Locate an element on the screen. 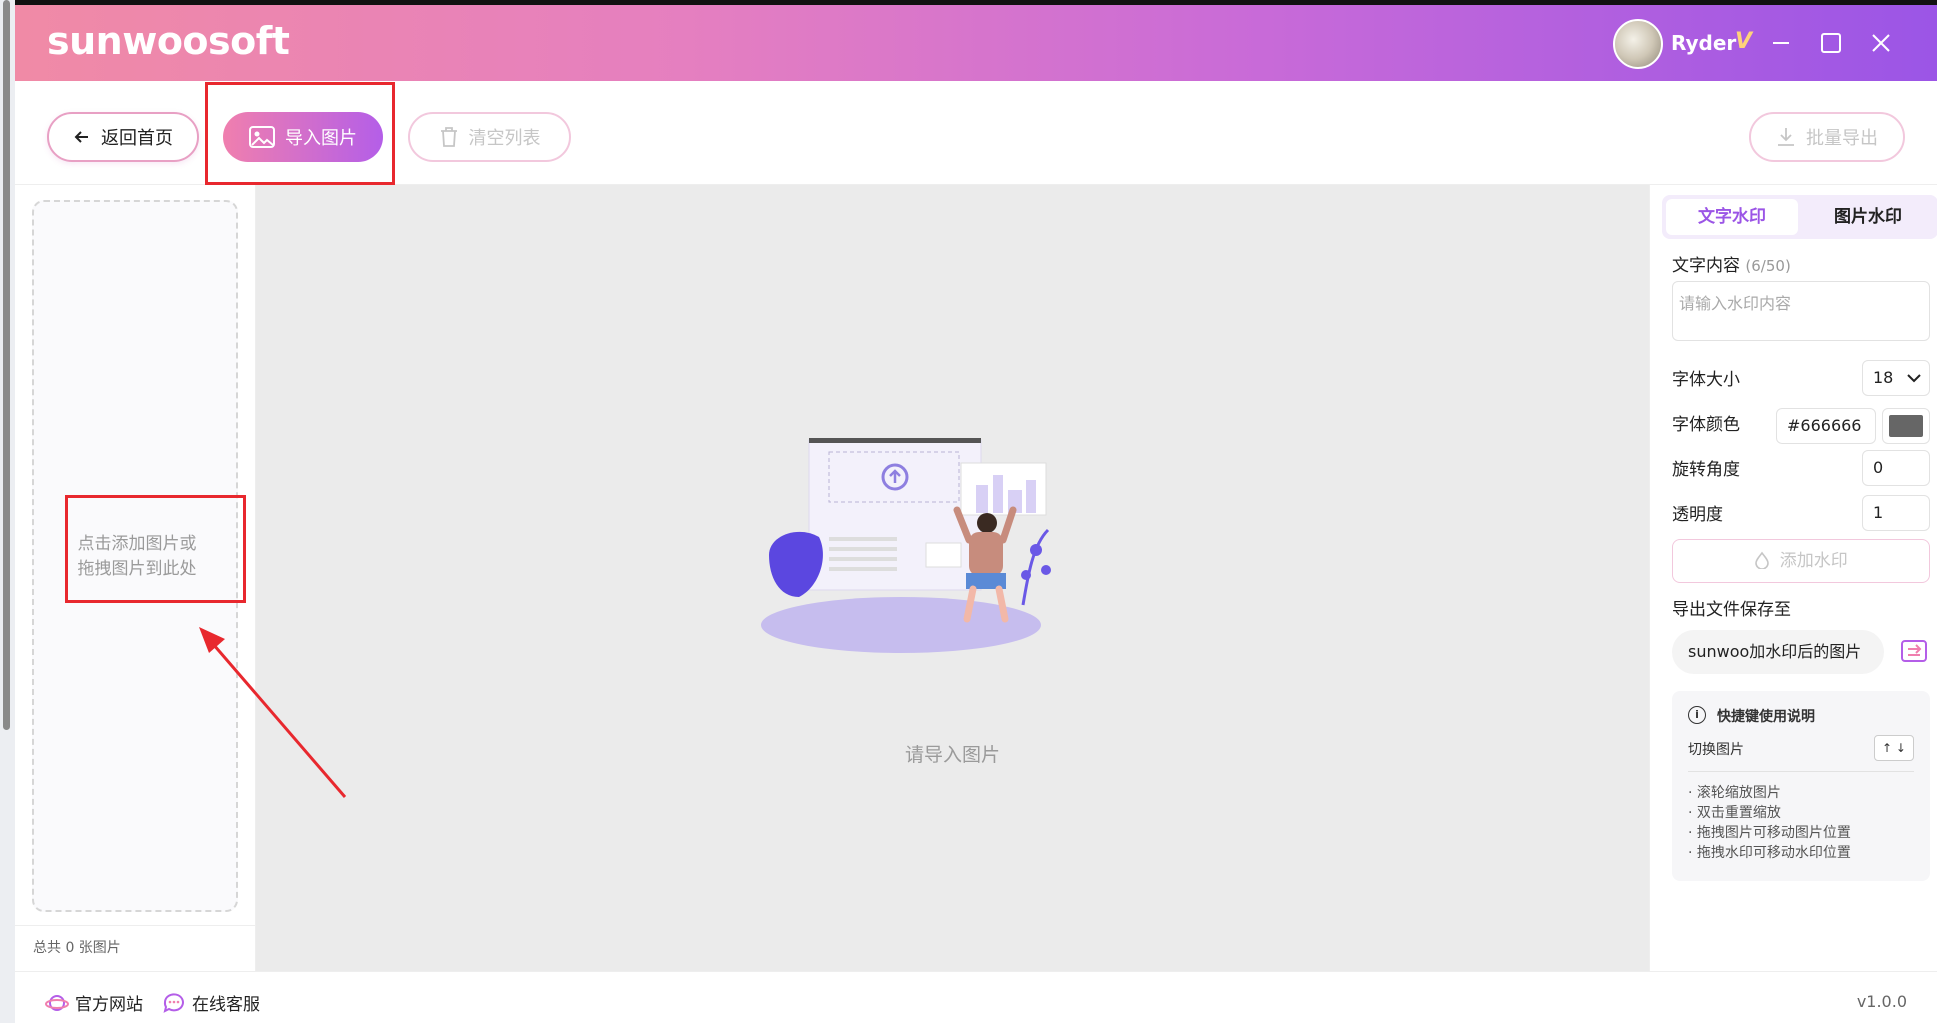 The height and width of the screenshot is (1023, 1937). font-size-label: 字体大小 is located at coordinates (1706, 380).